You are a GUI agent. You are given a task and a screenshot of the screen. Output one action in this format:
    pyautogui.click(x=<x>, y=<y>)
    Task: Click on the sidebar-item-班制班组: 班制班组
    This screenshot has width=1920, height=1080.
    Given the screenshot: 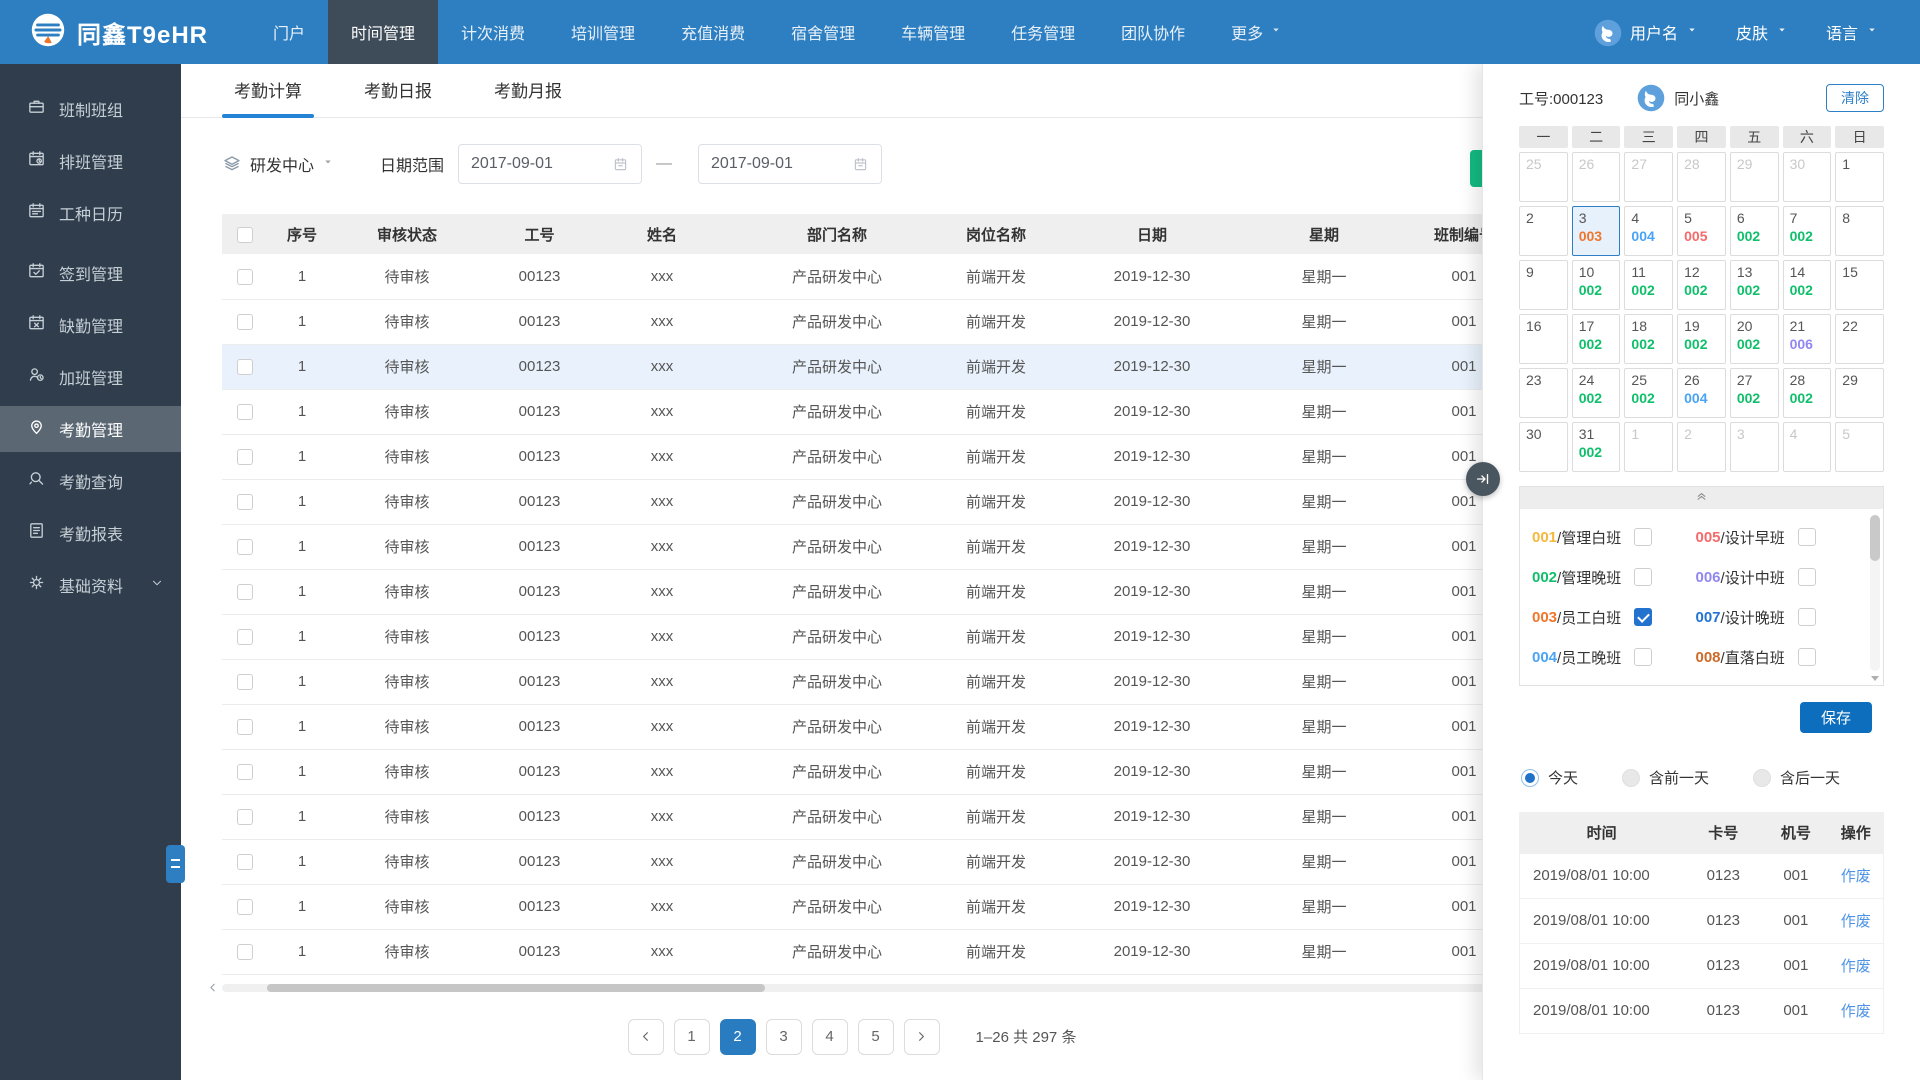 What is the action you would take?
    pyautogui.click(x=90, y=109)
    